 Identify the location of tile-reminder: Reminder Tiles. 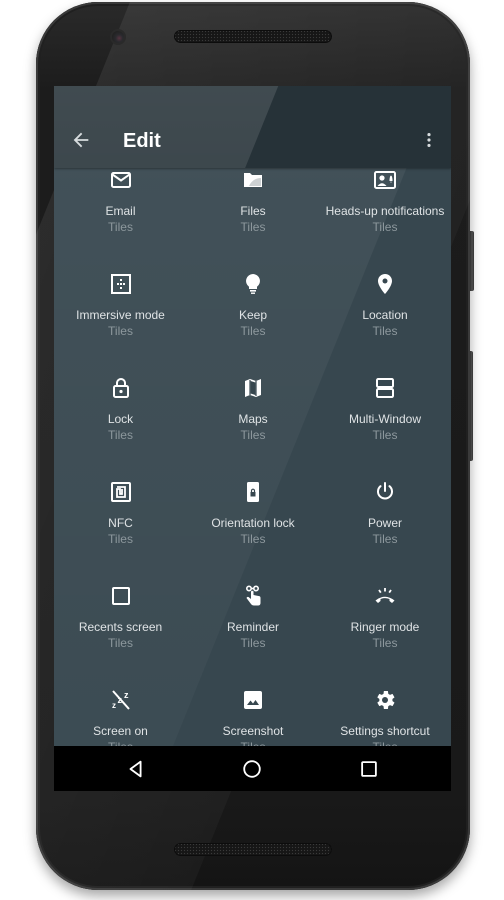
(253, 630).